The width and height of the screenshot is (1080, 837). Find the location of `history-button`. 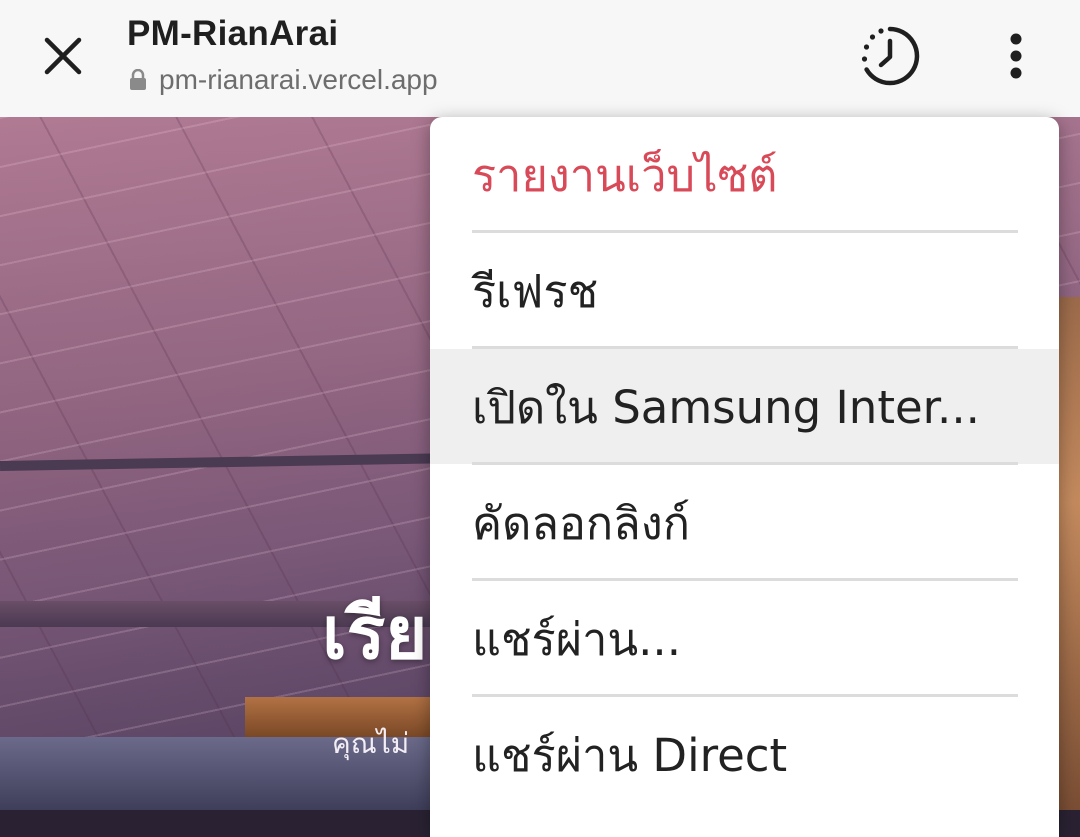

history-button is located at coordinates (890, 56).